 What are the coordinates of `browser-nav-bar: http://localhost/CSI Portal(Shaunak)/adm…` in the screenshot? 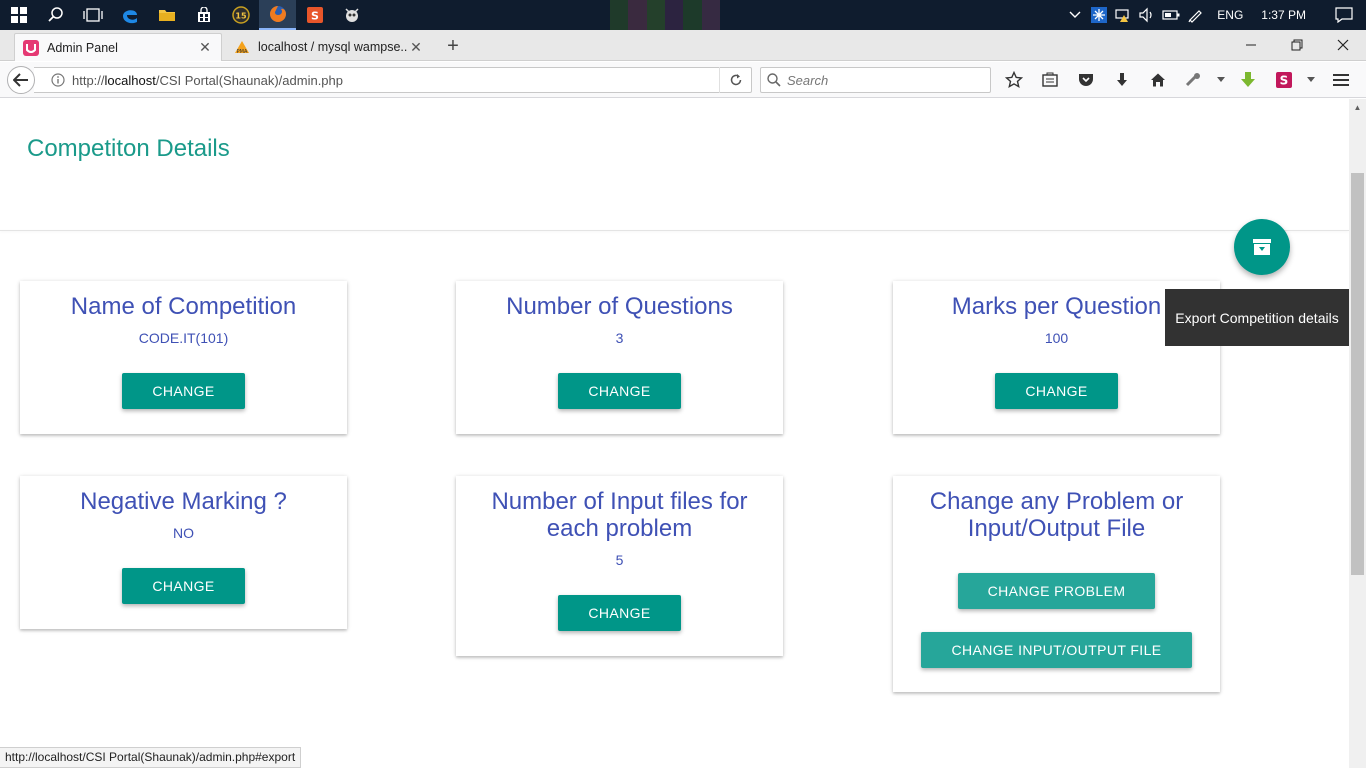 It's located at (683, 80).